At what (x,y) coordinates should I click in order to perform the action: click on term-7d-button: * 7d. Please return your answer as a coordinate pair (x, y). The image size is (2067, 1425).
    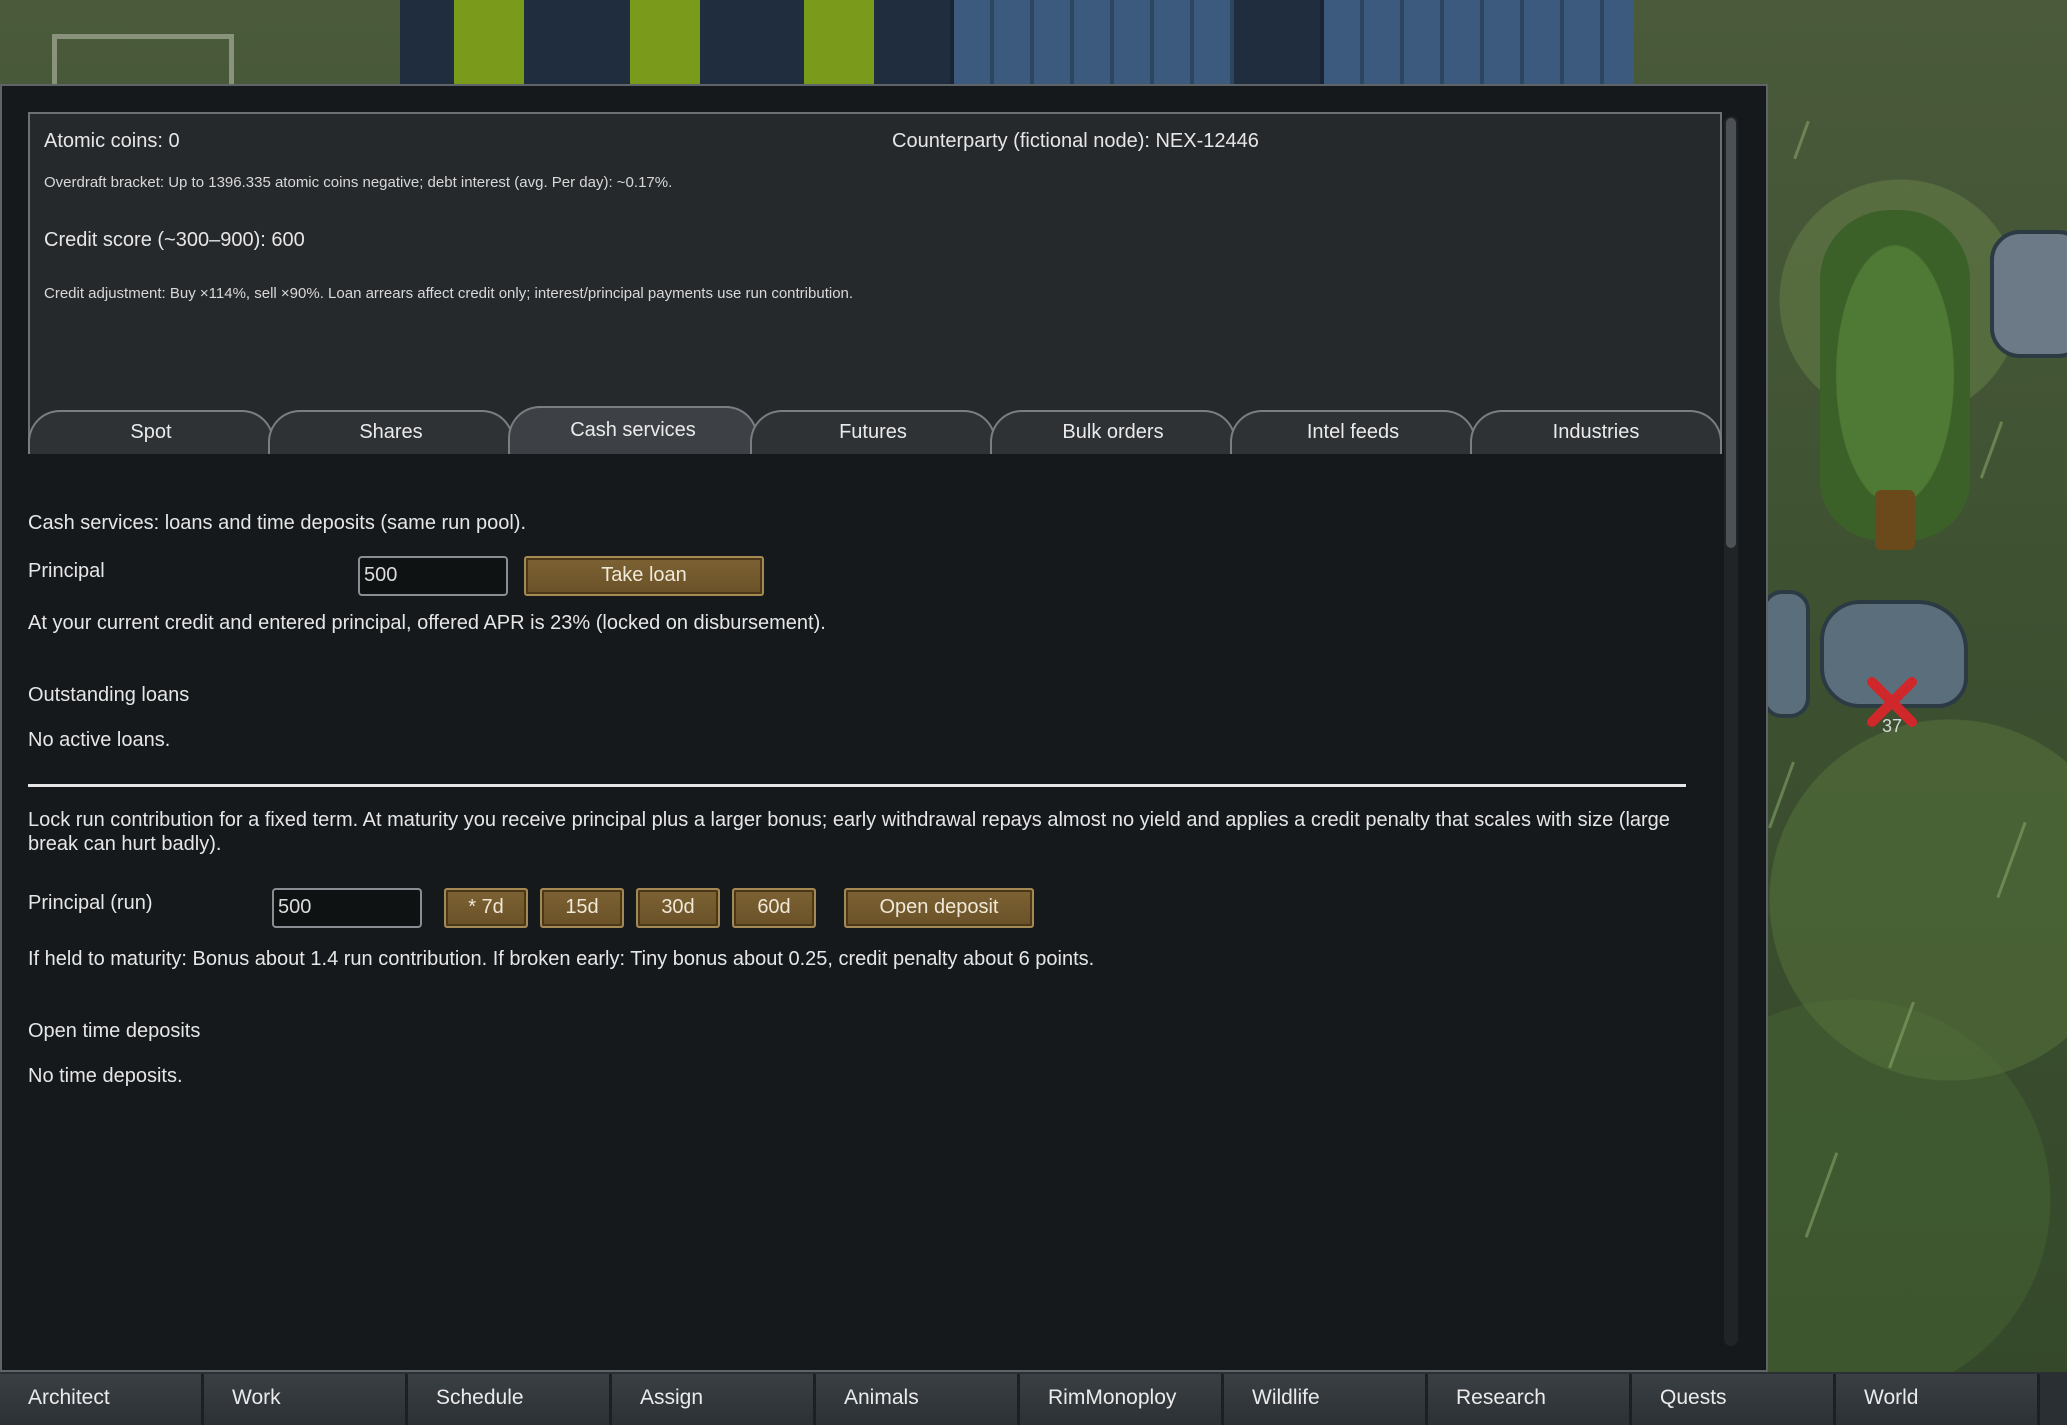
    Looking at the image, I should click on (486, 908).